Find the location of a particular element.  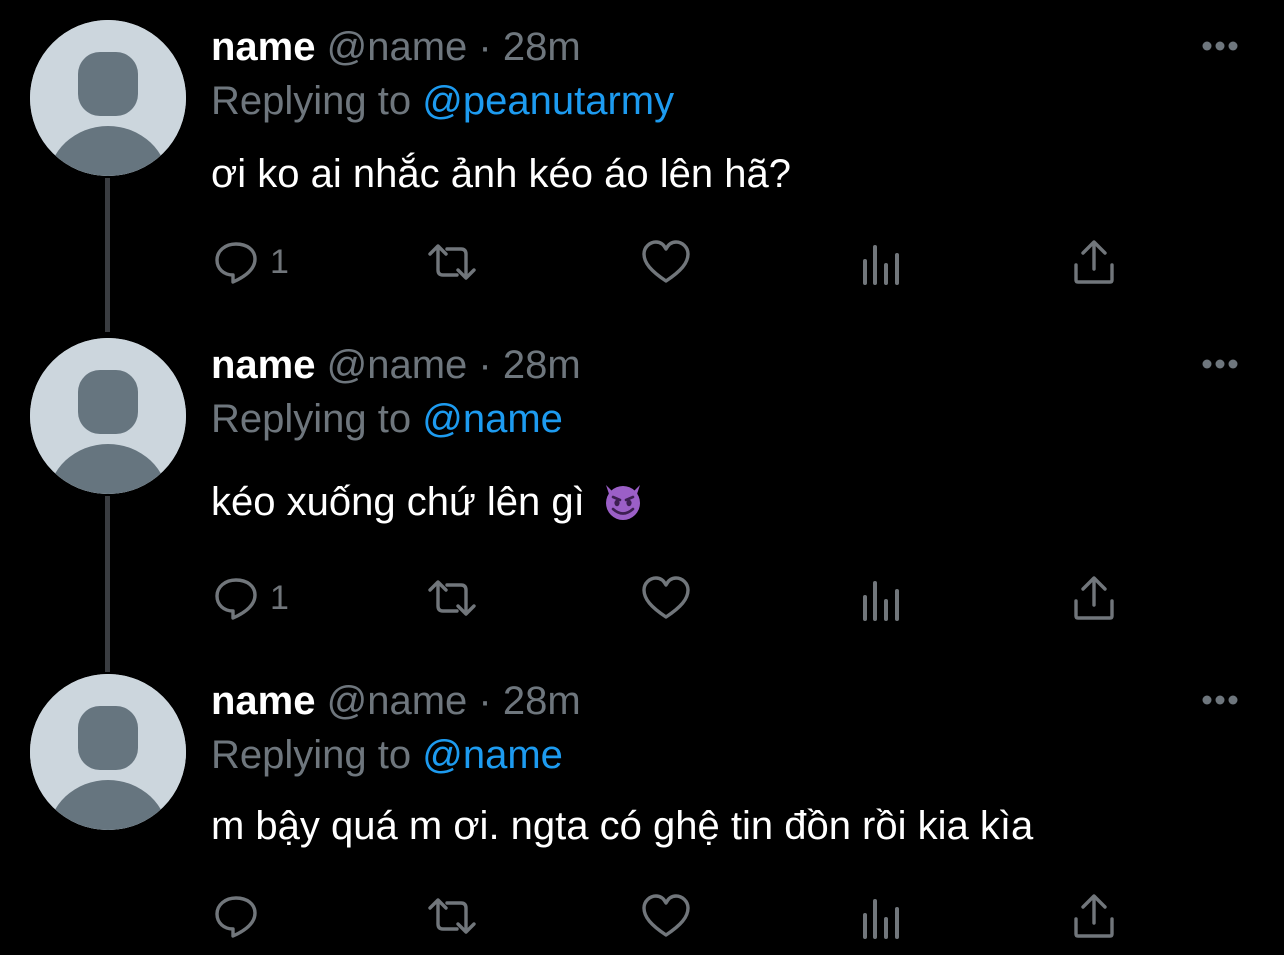

tweet-text-content: ơi ko ai nhắc ảnh kéo áo lên hã? is located at coordinates (501, 174).